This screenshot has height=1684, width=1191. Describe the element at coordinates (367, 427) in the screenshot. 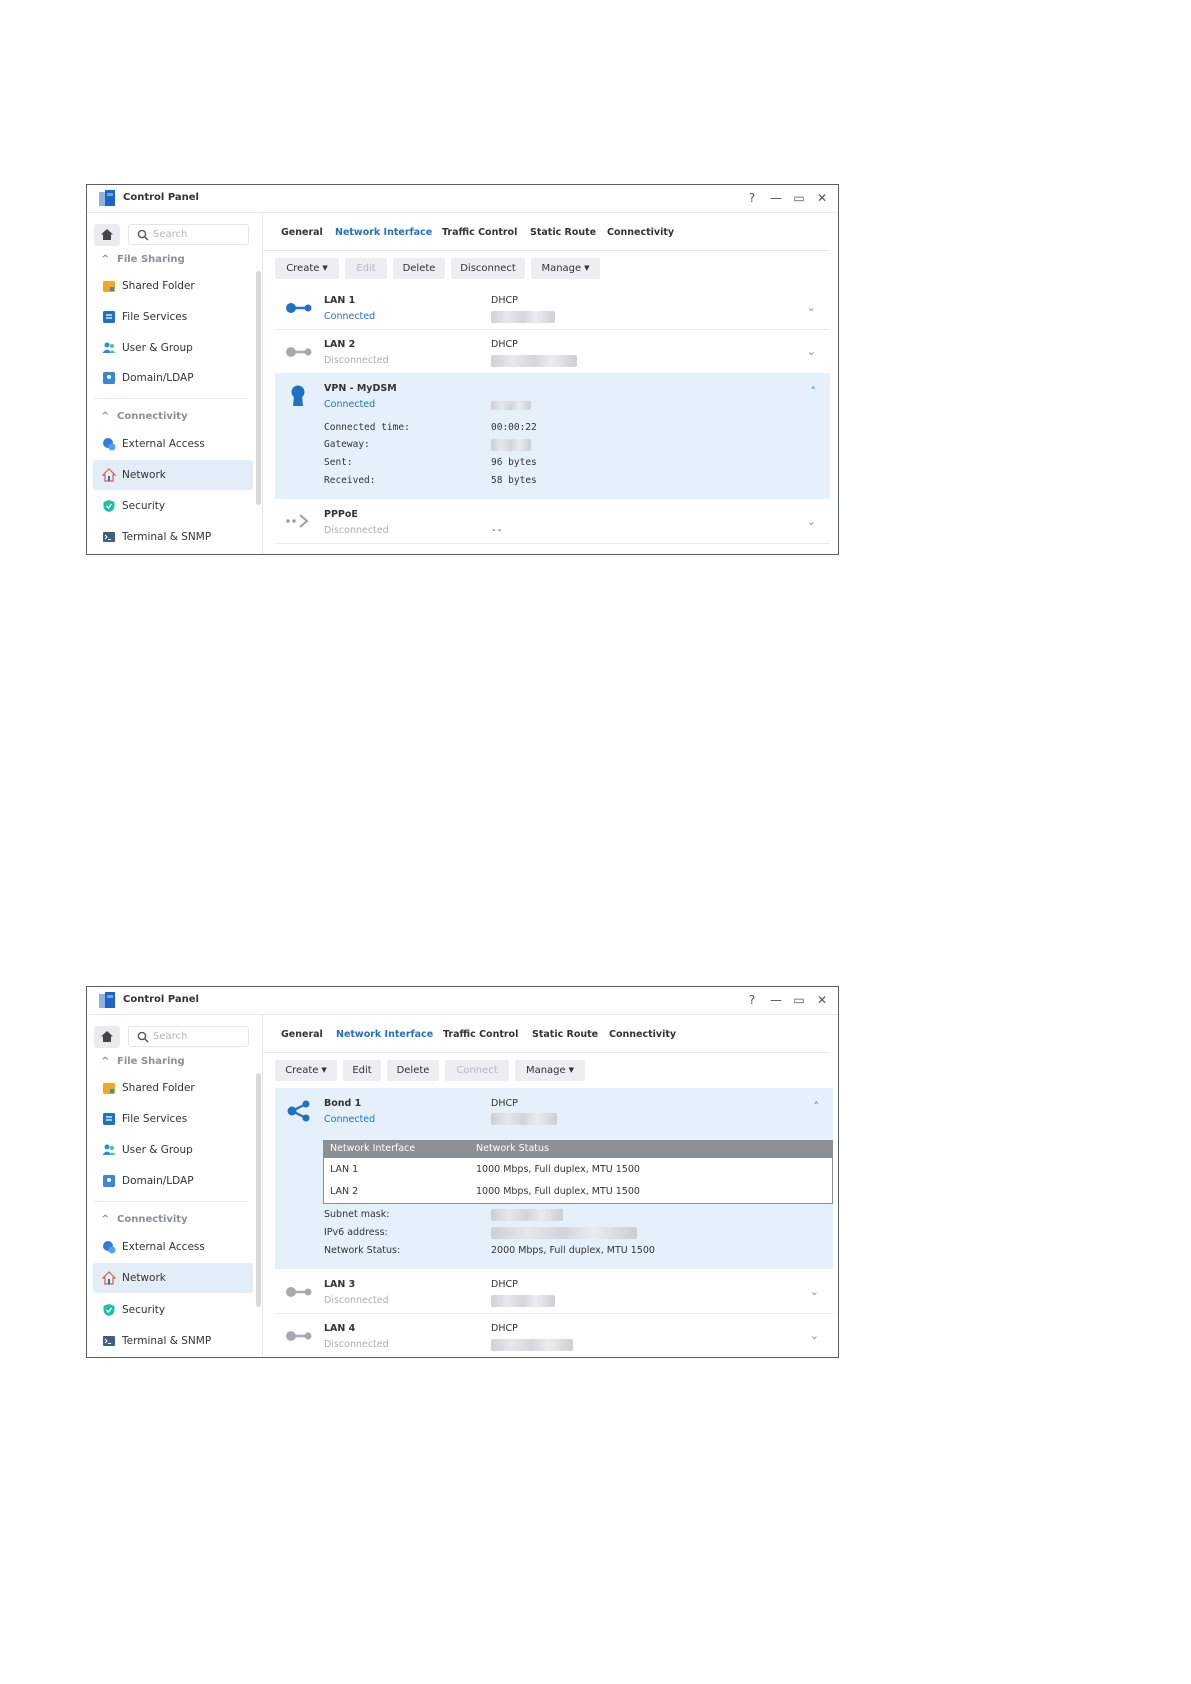

I see `detail-label: Connected time:` at that location.